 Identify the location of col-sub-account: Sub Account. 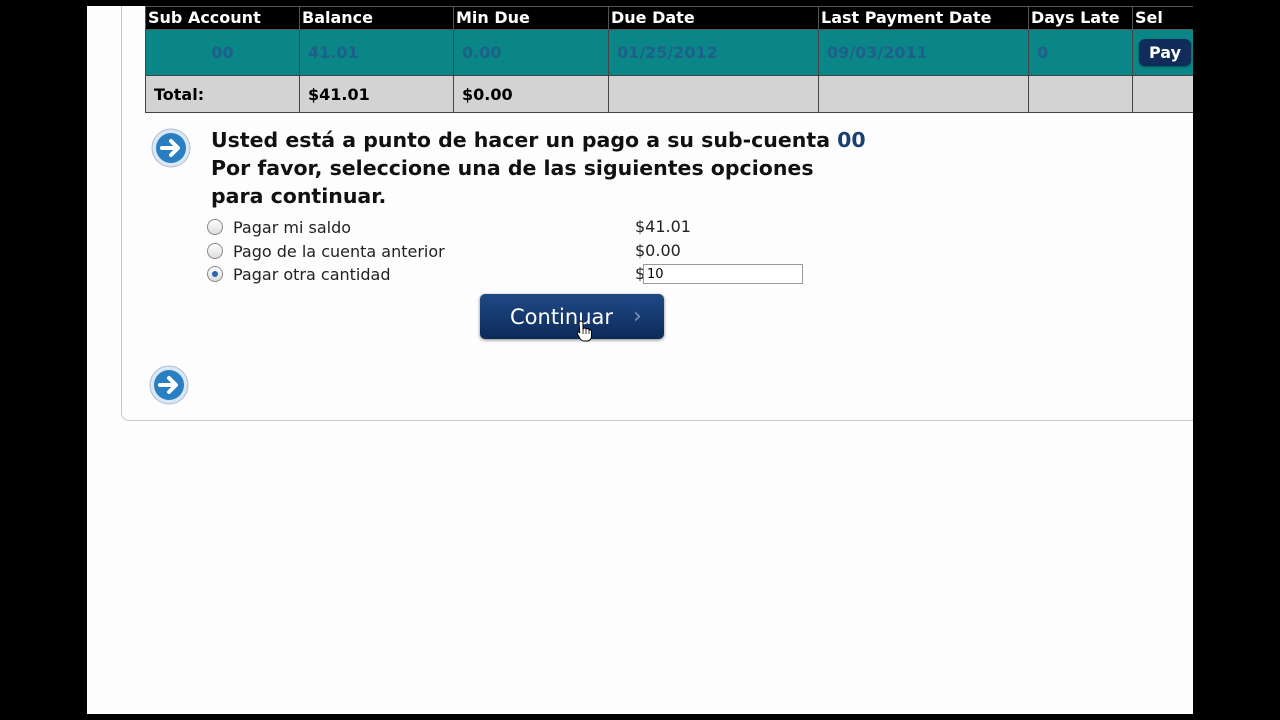
(222, 18).